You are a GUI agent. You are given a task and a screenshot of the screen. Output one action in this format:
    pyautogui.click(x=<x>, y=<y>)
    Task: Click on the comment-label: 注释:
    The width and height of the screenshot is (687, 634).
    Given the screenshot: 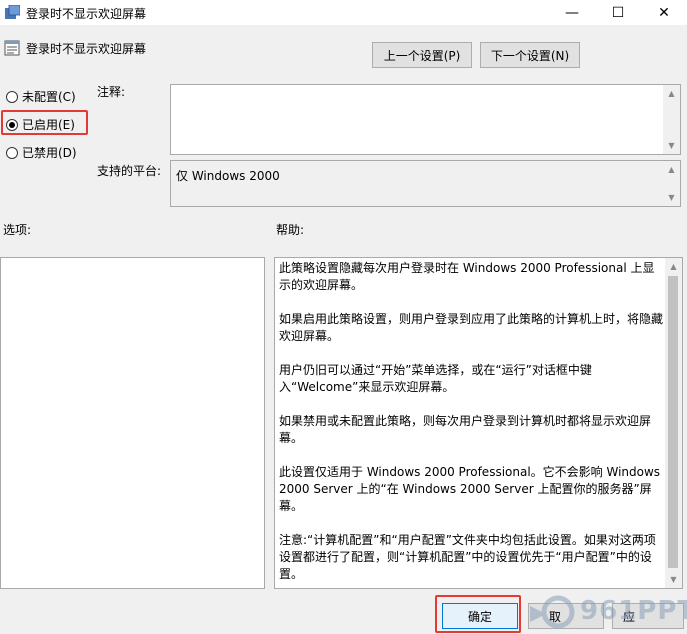 What is the action you would take?
    pyautogui.click(x=111, y=92)
    